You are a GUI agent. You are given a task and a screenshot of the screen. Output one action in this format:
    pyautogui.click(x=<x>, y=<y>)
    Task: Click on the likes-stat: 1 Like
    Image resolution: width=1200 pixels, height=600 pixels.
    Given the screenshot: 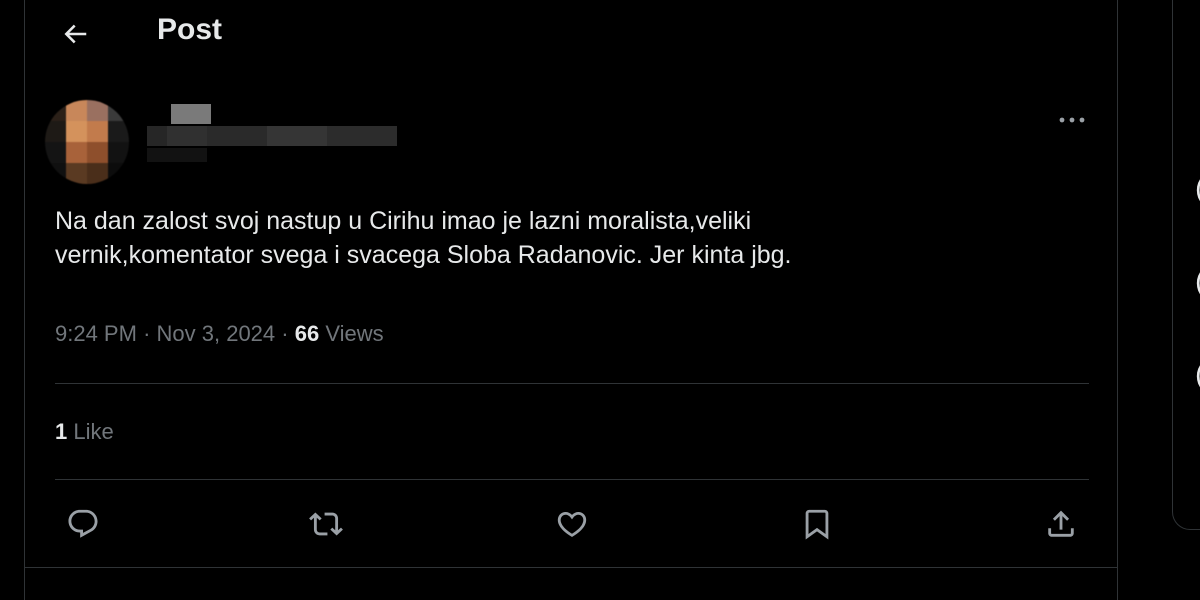 What is the action you would take?
    pyautogui.click(x=84, y=432)
    